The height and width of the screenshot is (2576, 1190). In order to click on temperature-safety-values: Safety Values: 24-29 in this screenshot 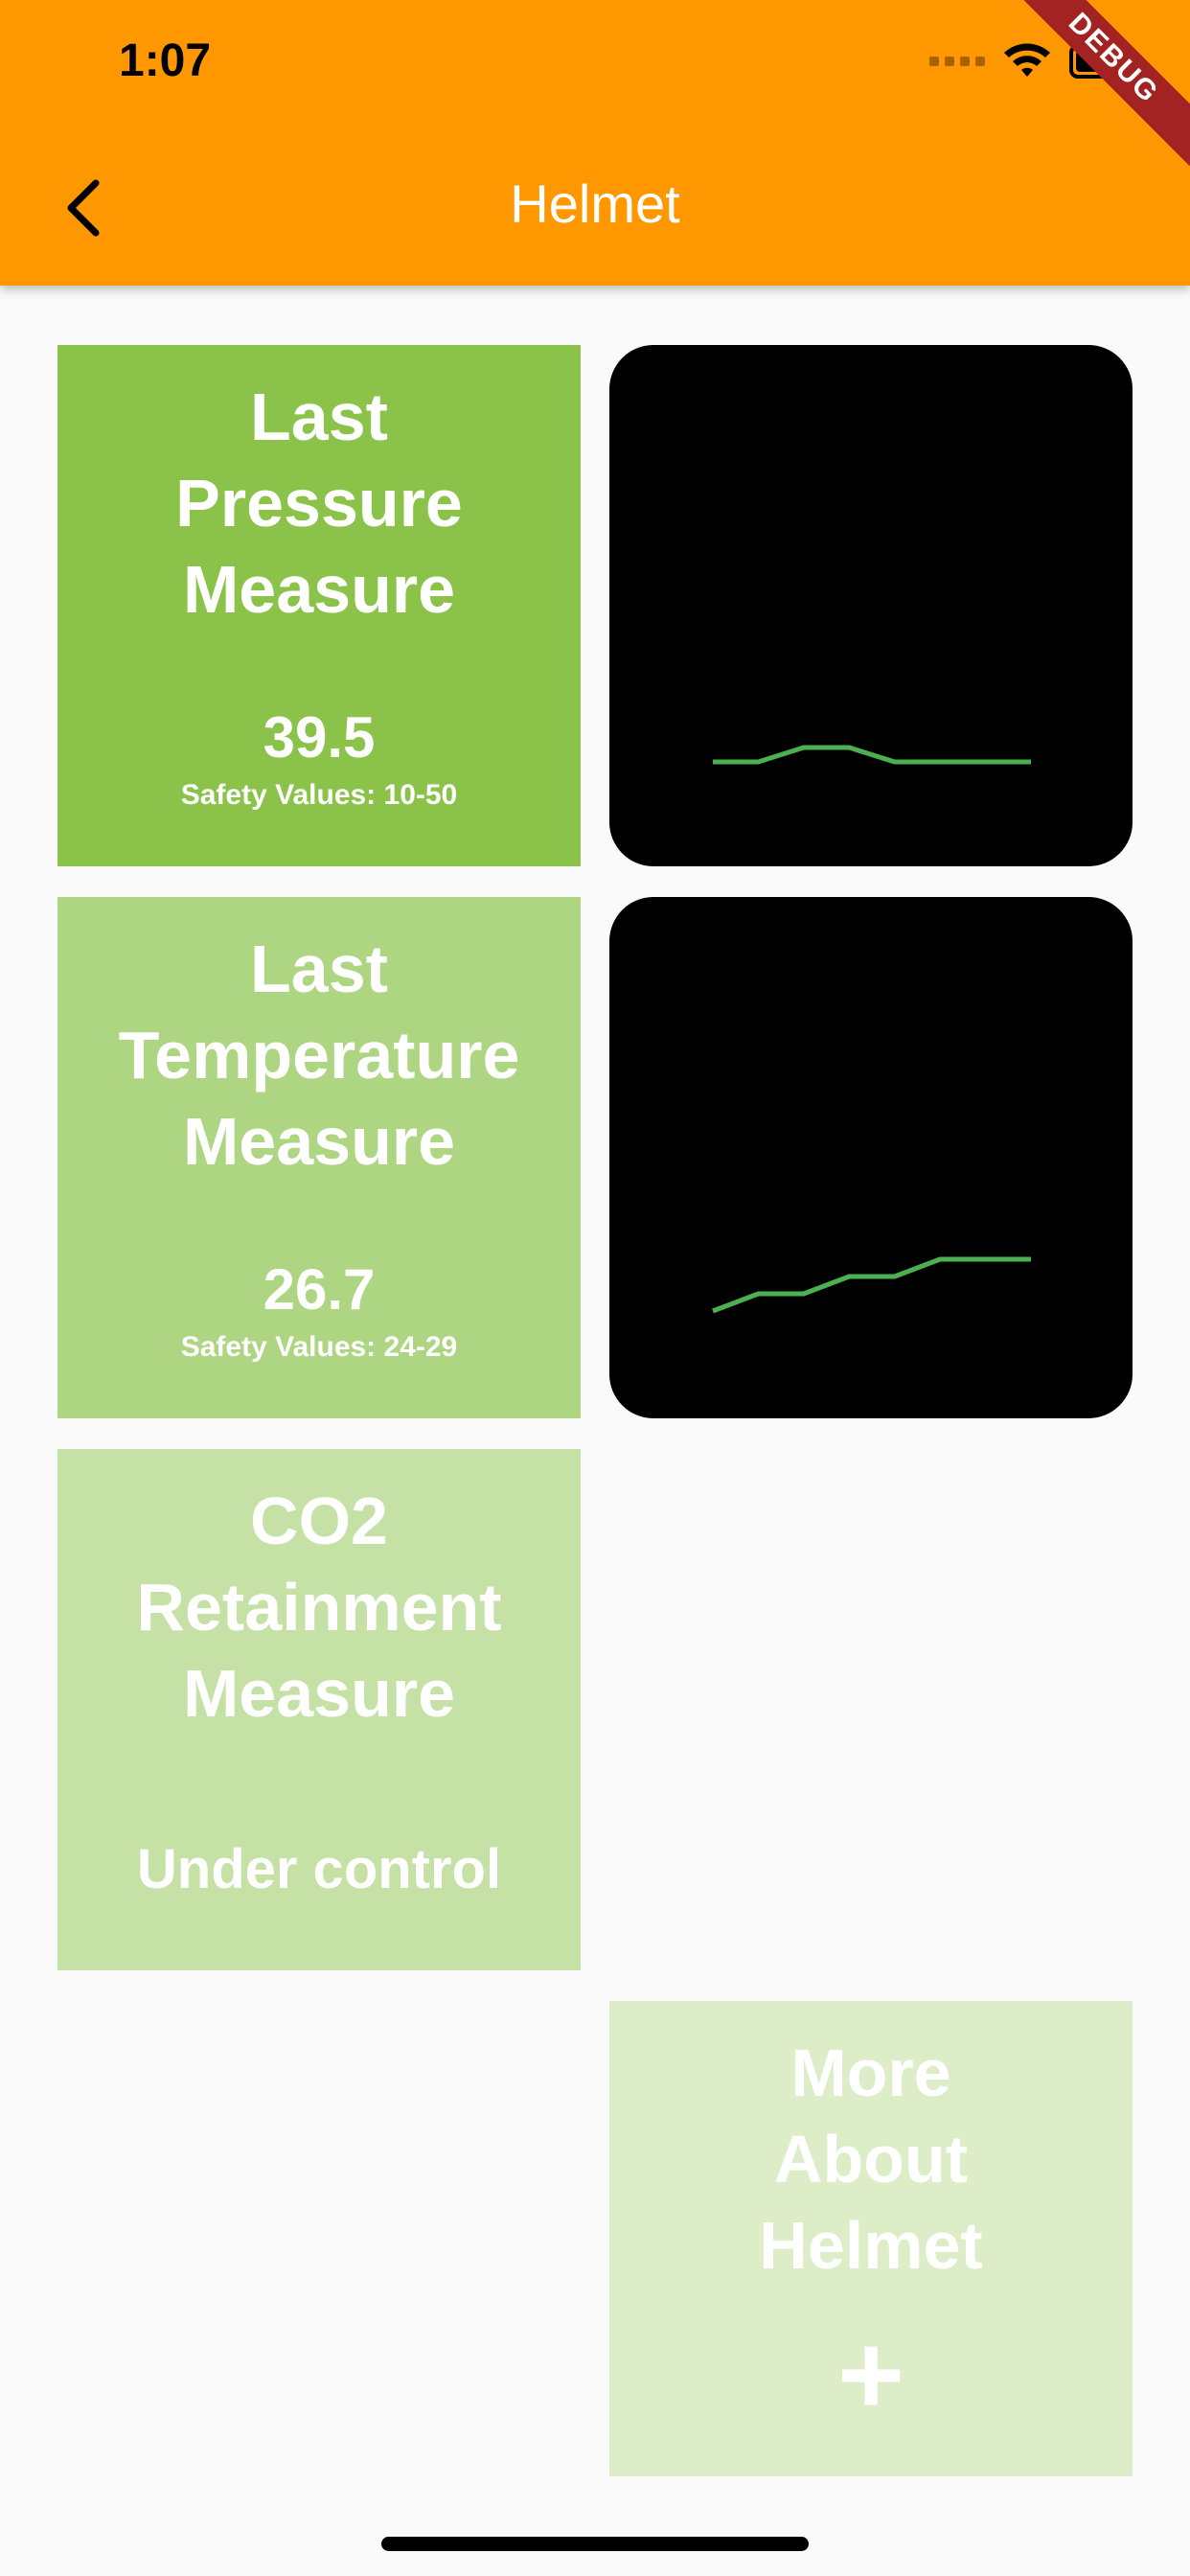, I will do `click(319, 1347)`.